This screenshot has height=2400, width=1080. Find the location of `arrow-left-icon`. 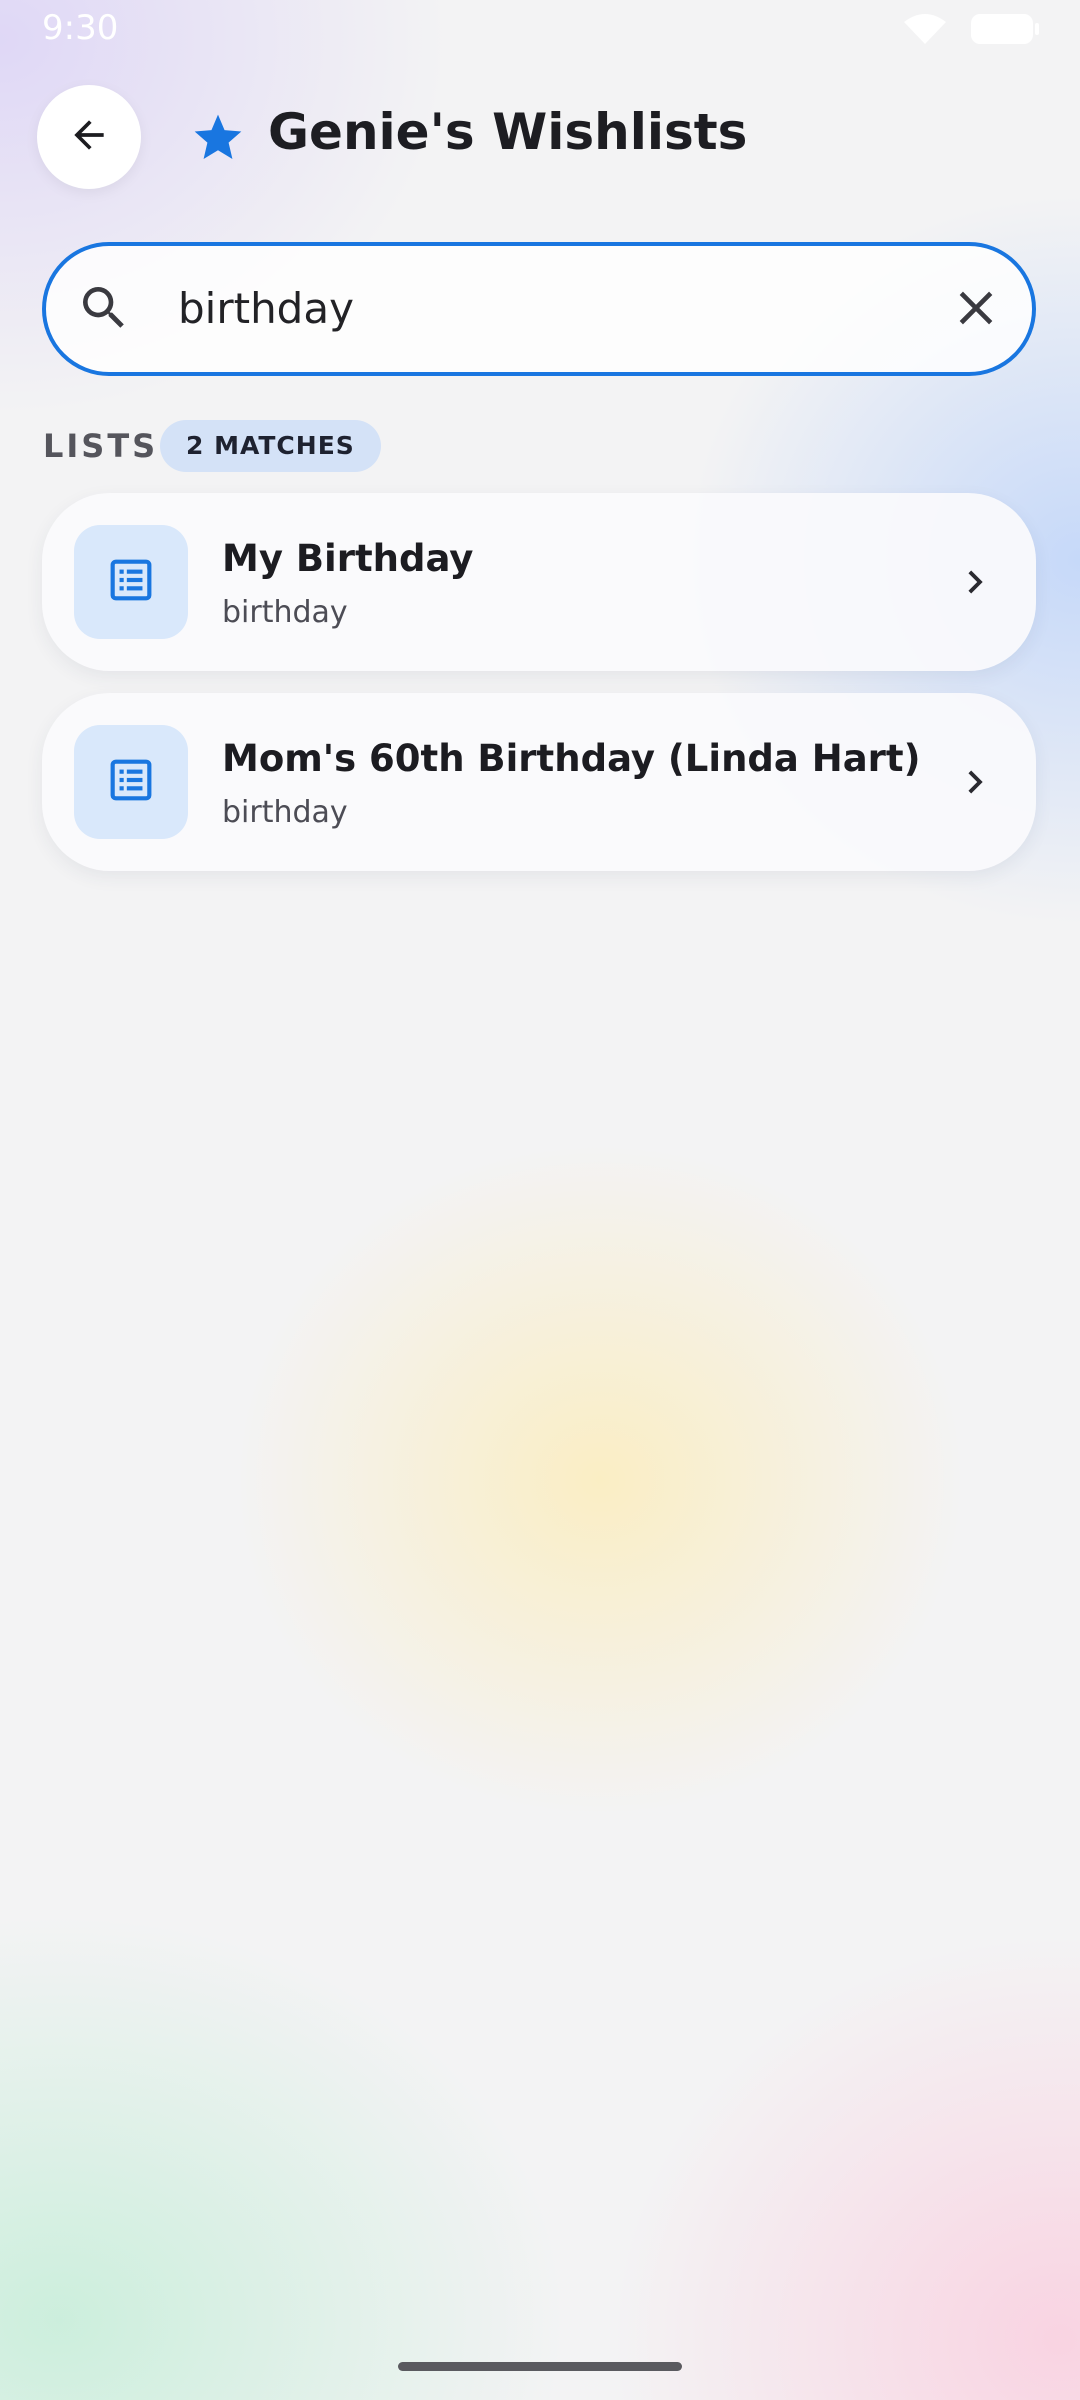

arrow-left-icon is located at coordinates (89, 137).